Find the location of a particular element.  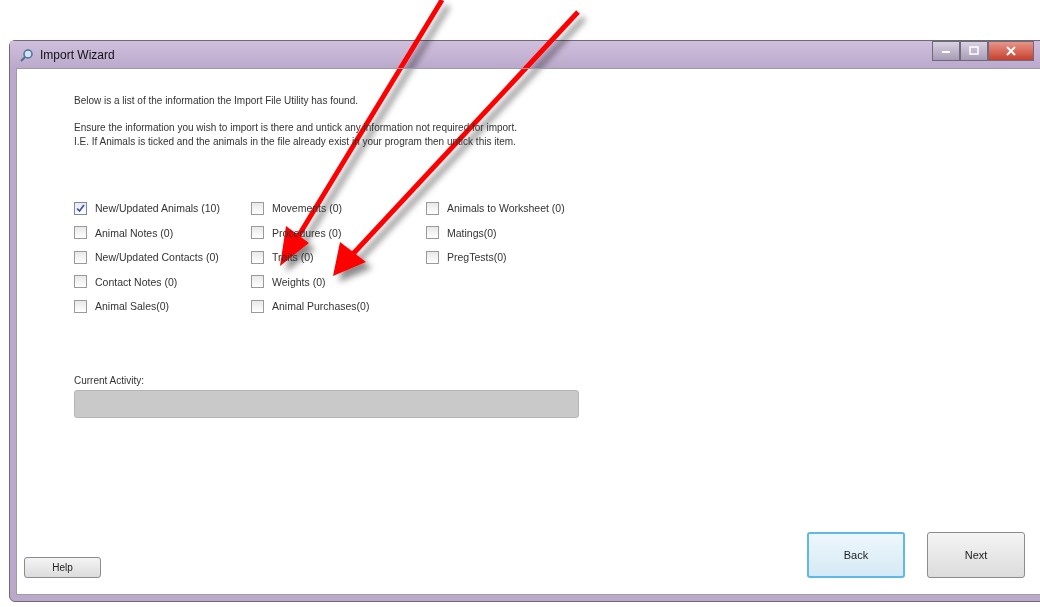

option-checkbox: Matings(0) is located at coordinates (495, 232).